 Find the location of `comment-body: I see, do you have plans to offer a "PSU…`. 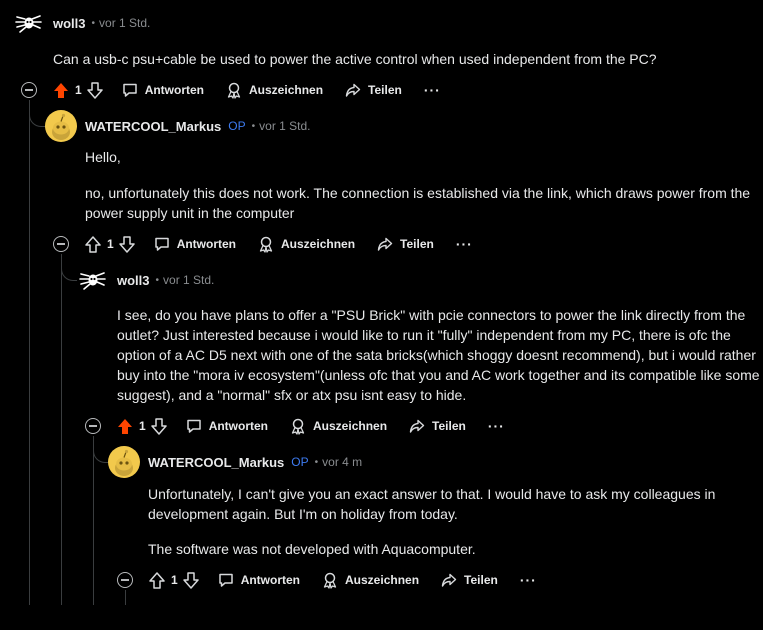

comment-body: I see, do you have plans to offer a "PSU… is located at coordinates (439, 355).